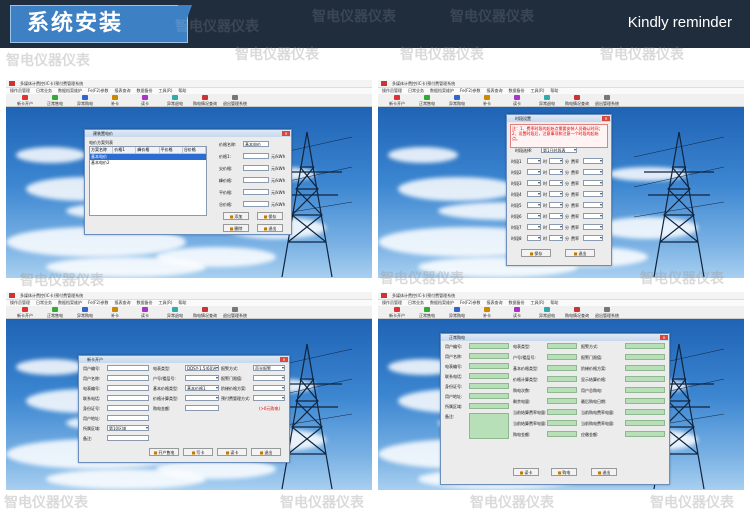  Describe the element at coordinates (25, 100) in the screenshot. I see `toolbar-button: 新卡开户` at that location.